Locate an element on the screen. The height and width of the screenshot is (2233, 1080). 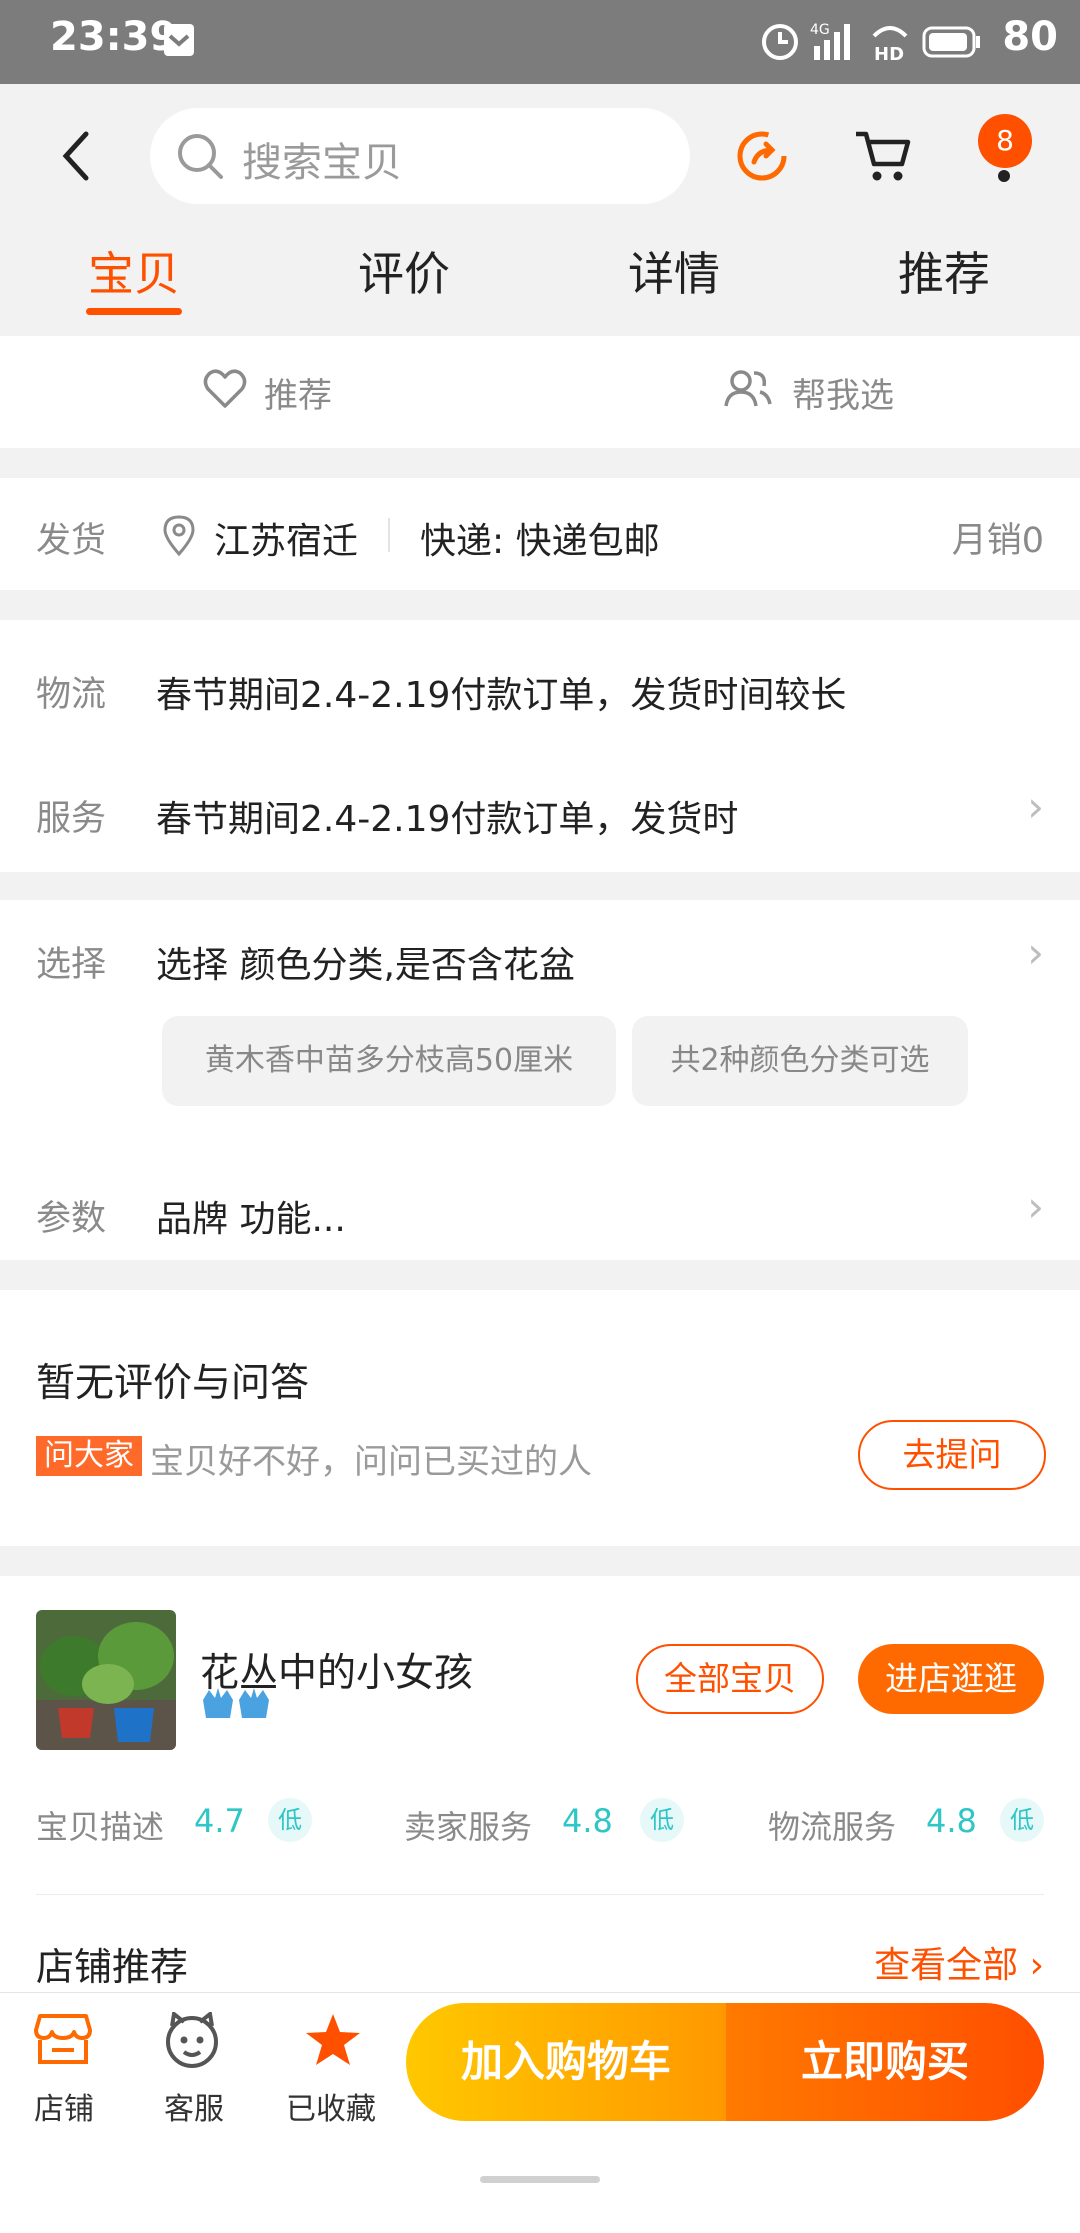
score-label: 卖家服务 is located at coordinates (468, 1827).